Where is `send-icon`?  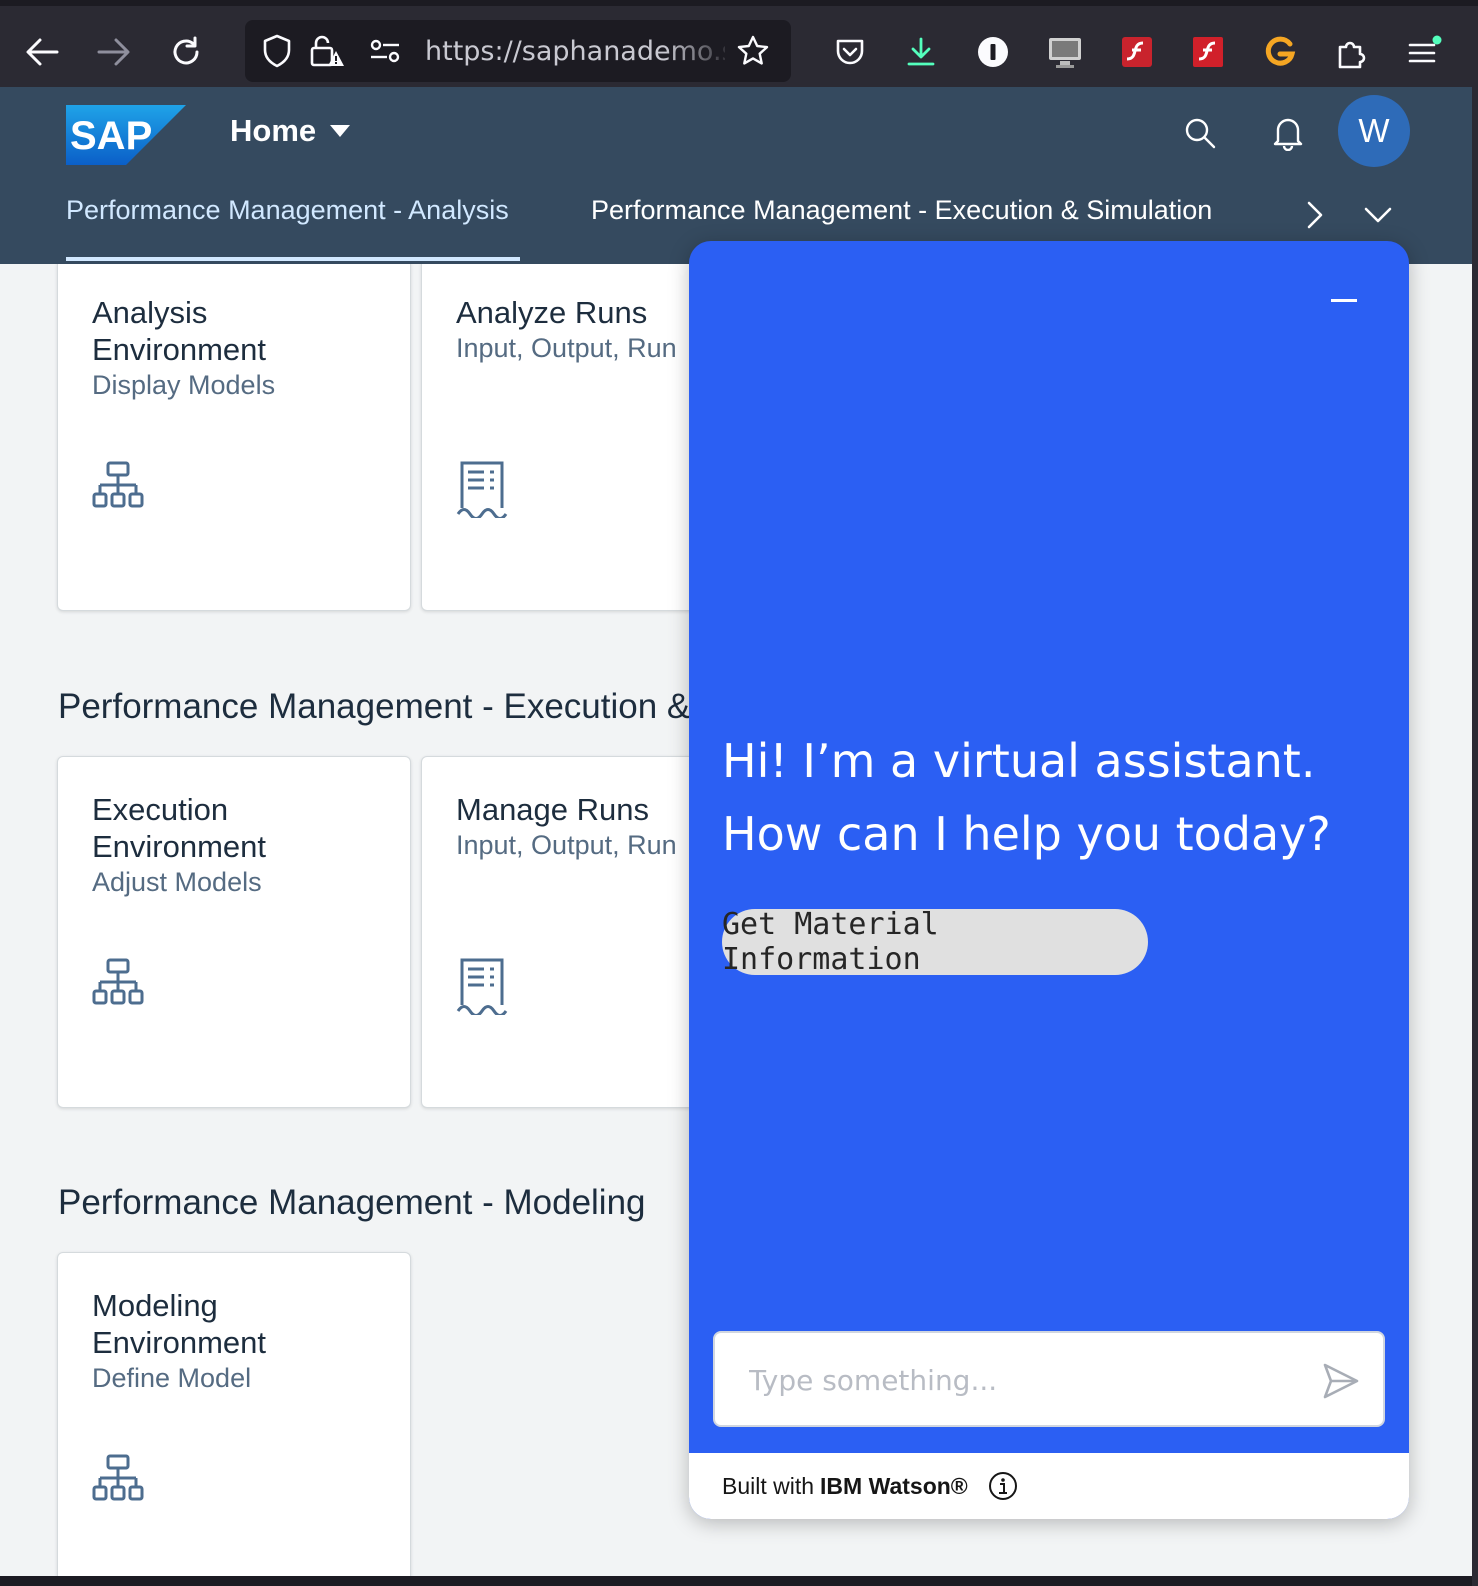 send-icon is located at coordinates (1341, 1381).